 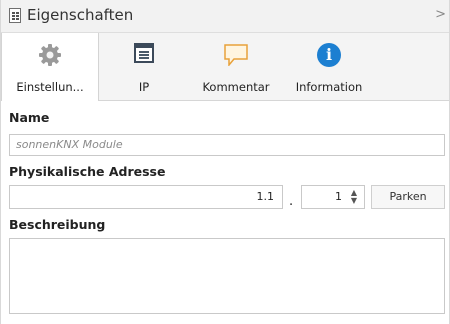 What do you see at coordinates (50, 55) in the screenshot?
I see `gear-icon` at bounding box center [50, 55].